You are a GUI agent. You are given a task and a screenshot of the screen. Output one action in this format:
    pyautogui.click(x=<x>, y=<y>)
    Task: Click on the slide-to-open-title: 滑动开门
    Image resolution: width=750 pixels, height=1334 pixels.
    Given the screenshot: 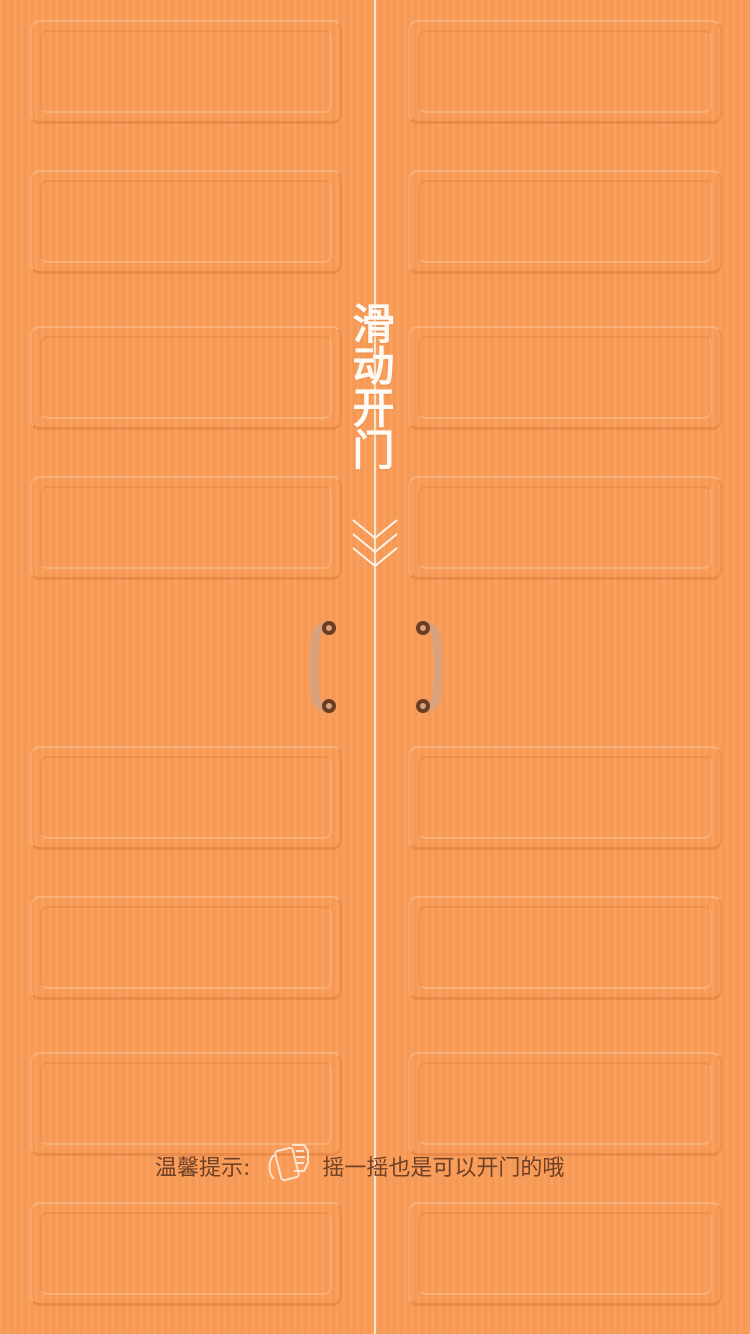 What is the action you would take?
    pyautogui.click(x=370, y=386)
    